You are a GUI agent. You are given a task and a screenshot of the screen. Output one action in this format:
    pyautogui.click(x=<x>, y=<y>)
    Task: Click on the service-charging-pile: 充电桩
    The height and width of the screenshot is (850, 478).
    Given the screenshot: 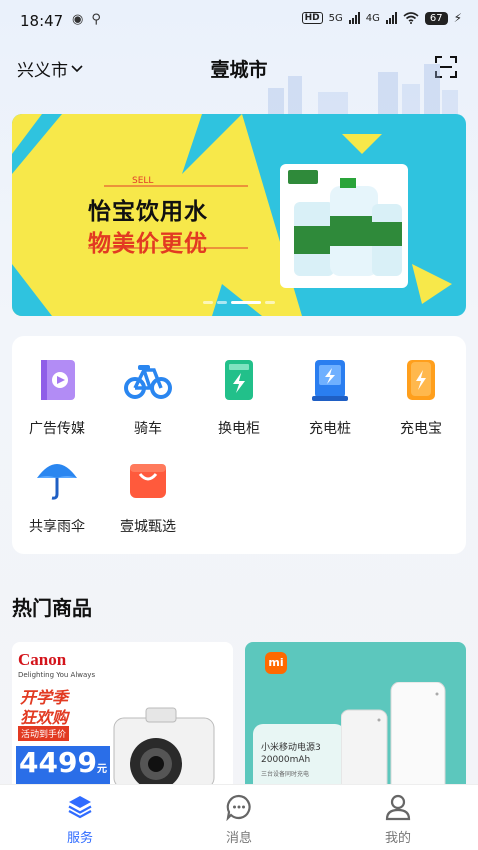 What is the action you would take?
    pyautogui.click(x=330, y=397)
    